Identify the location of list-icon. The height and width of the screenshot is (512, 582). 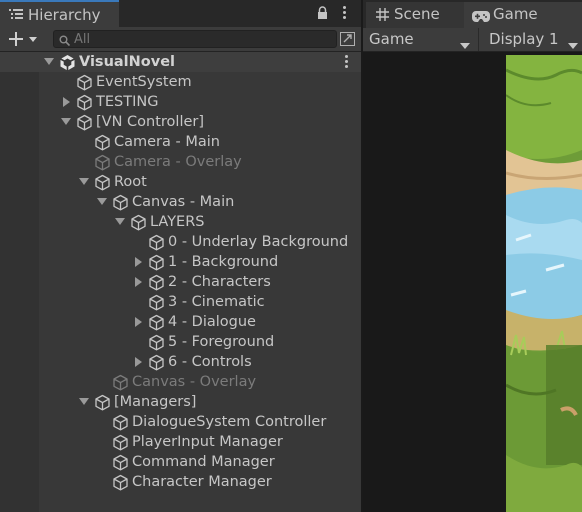
(16, 14).